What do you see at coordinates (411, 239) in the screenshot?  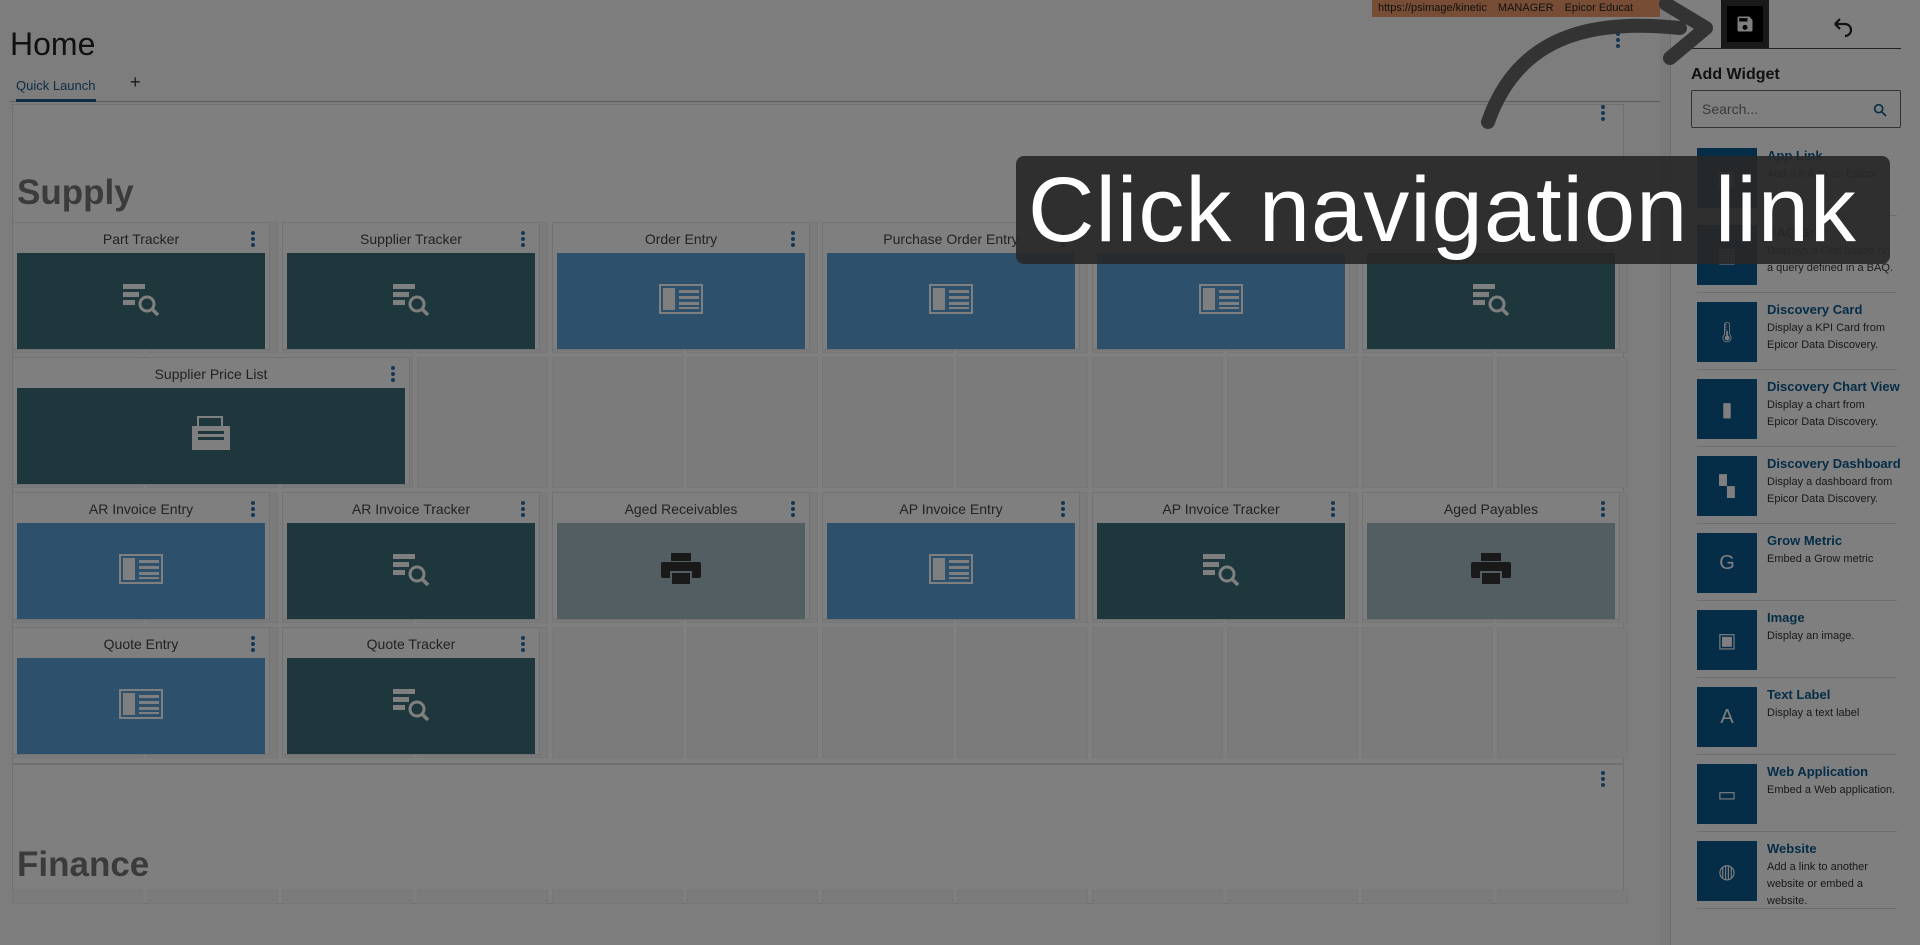 I see `tile-title: Supplier Tracker` at bounding box center [411, 239].